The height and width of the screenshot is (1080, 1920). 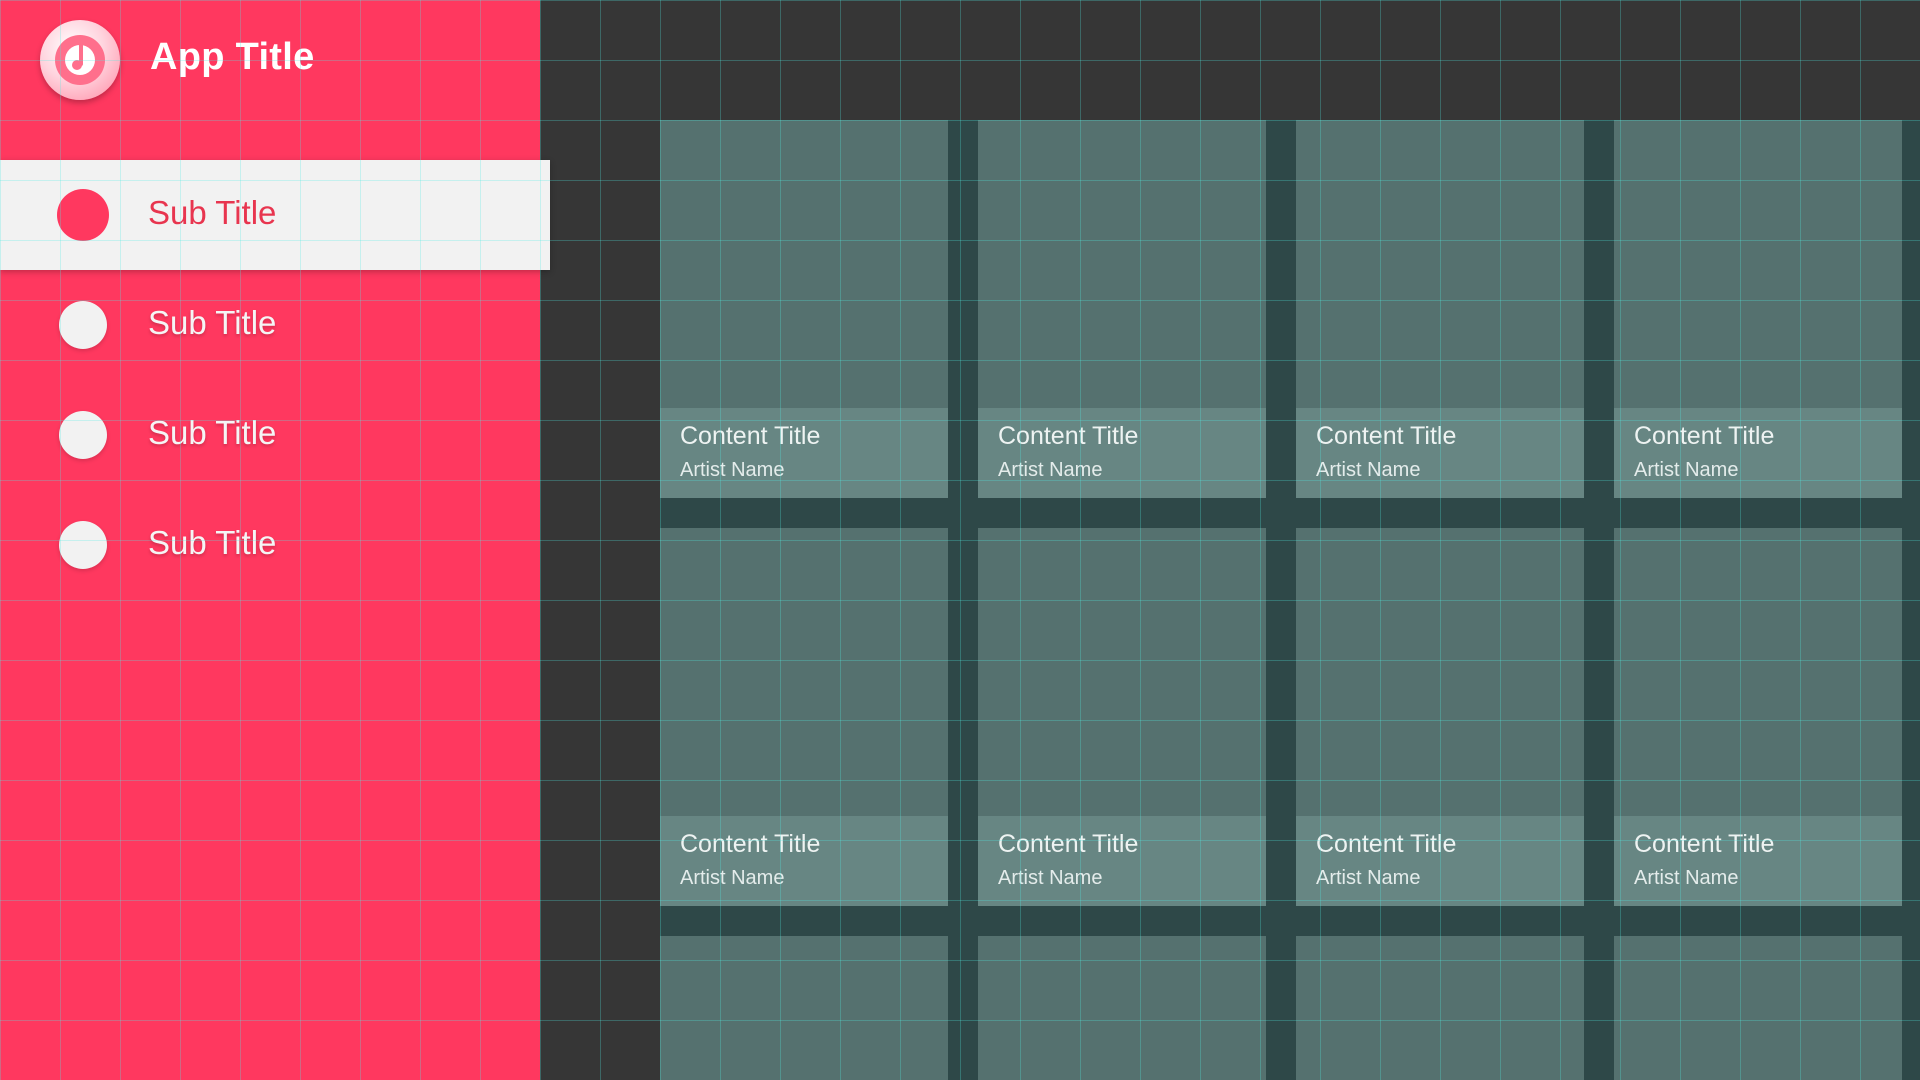 I want to click on sidebar-item-1: Sub Title, so click(x=275, y=215).